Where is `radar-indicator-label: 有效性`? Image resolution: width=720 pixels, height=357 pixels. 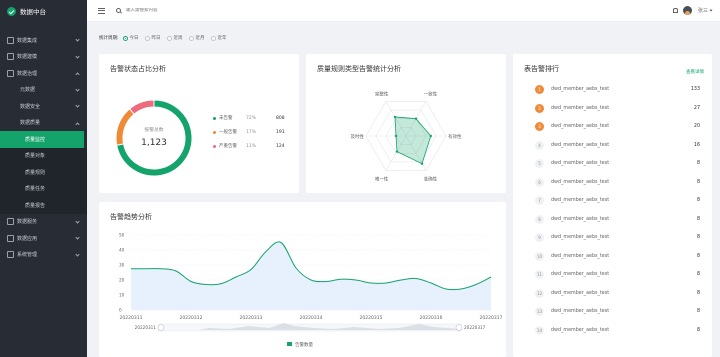 radar-indicator-label: 有效性 is located at coordinates (455, 136).